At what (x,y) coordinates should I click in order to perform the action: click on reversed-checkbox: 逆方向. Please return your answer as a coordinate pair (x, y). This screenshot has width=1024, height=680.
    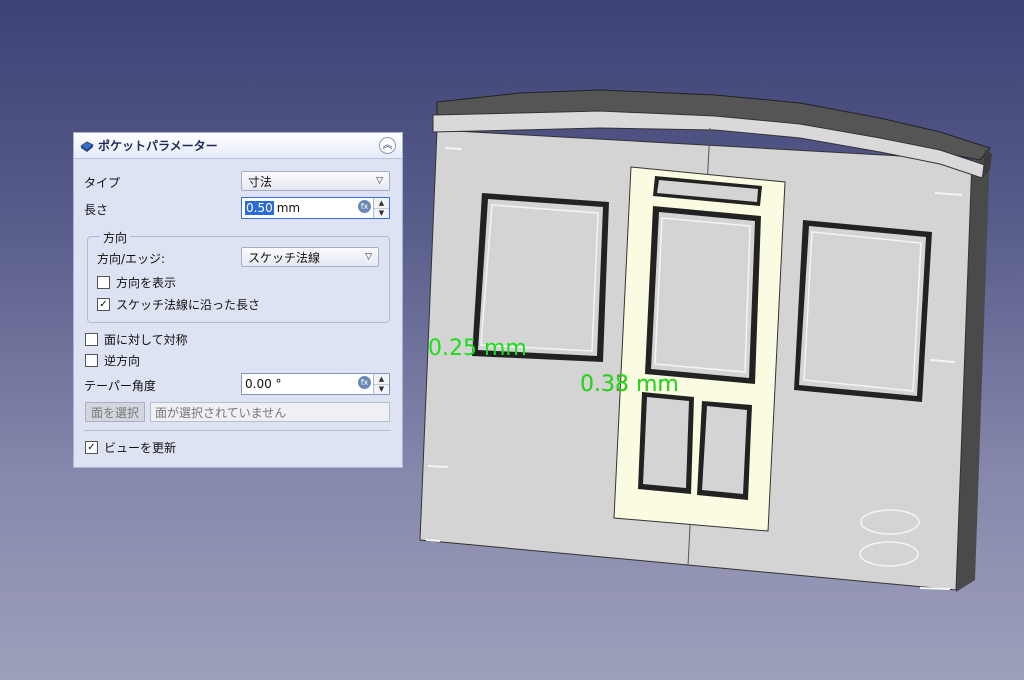
    Looking at the image, I should click on (112, 360).